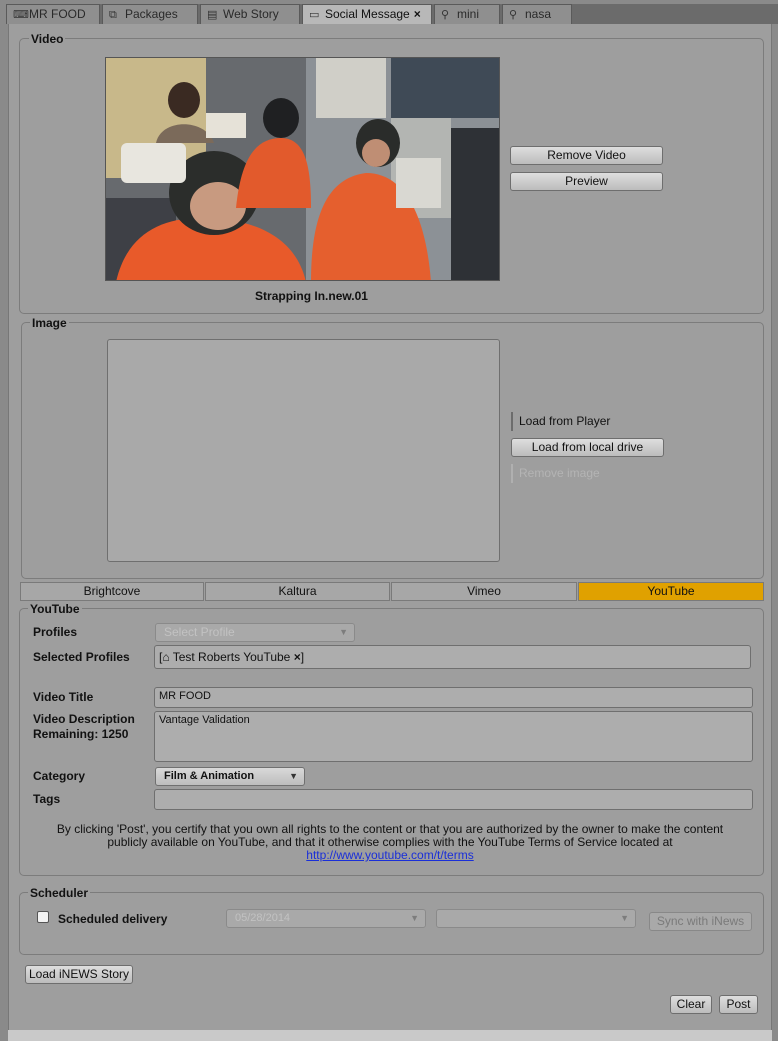 The height and width of the screenshot is (1041, 778). I want to click on video-thumbnail, so click(302, 169).